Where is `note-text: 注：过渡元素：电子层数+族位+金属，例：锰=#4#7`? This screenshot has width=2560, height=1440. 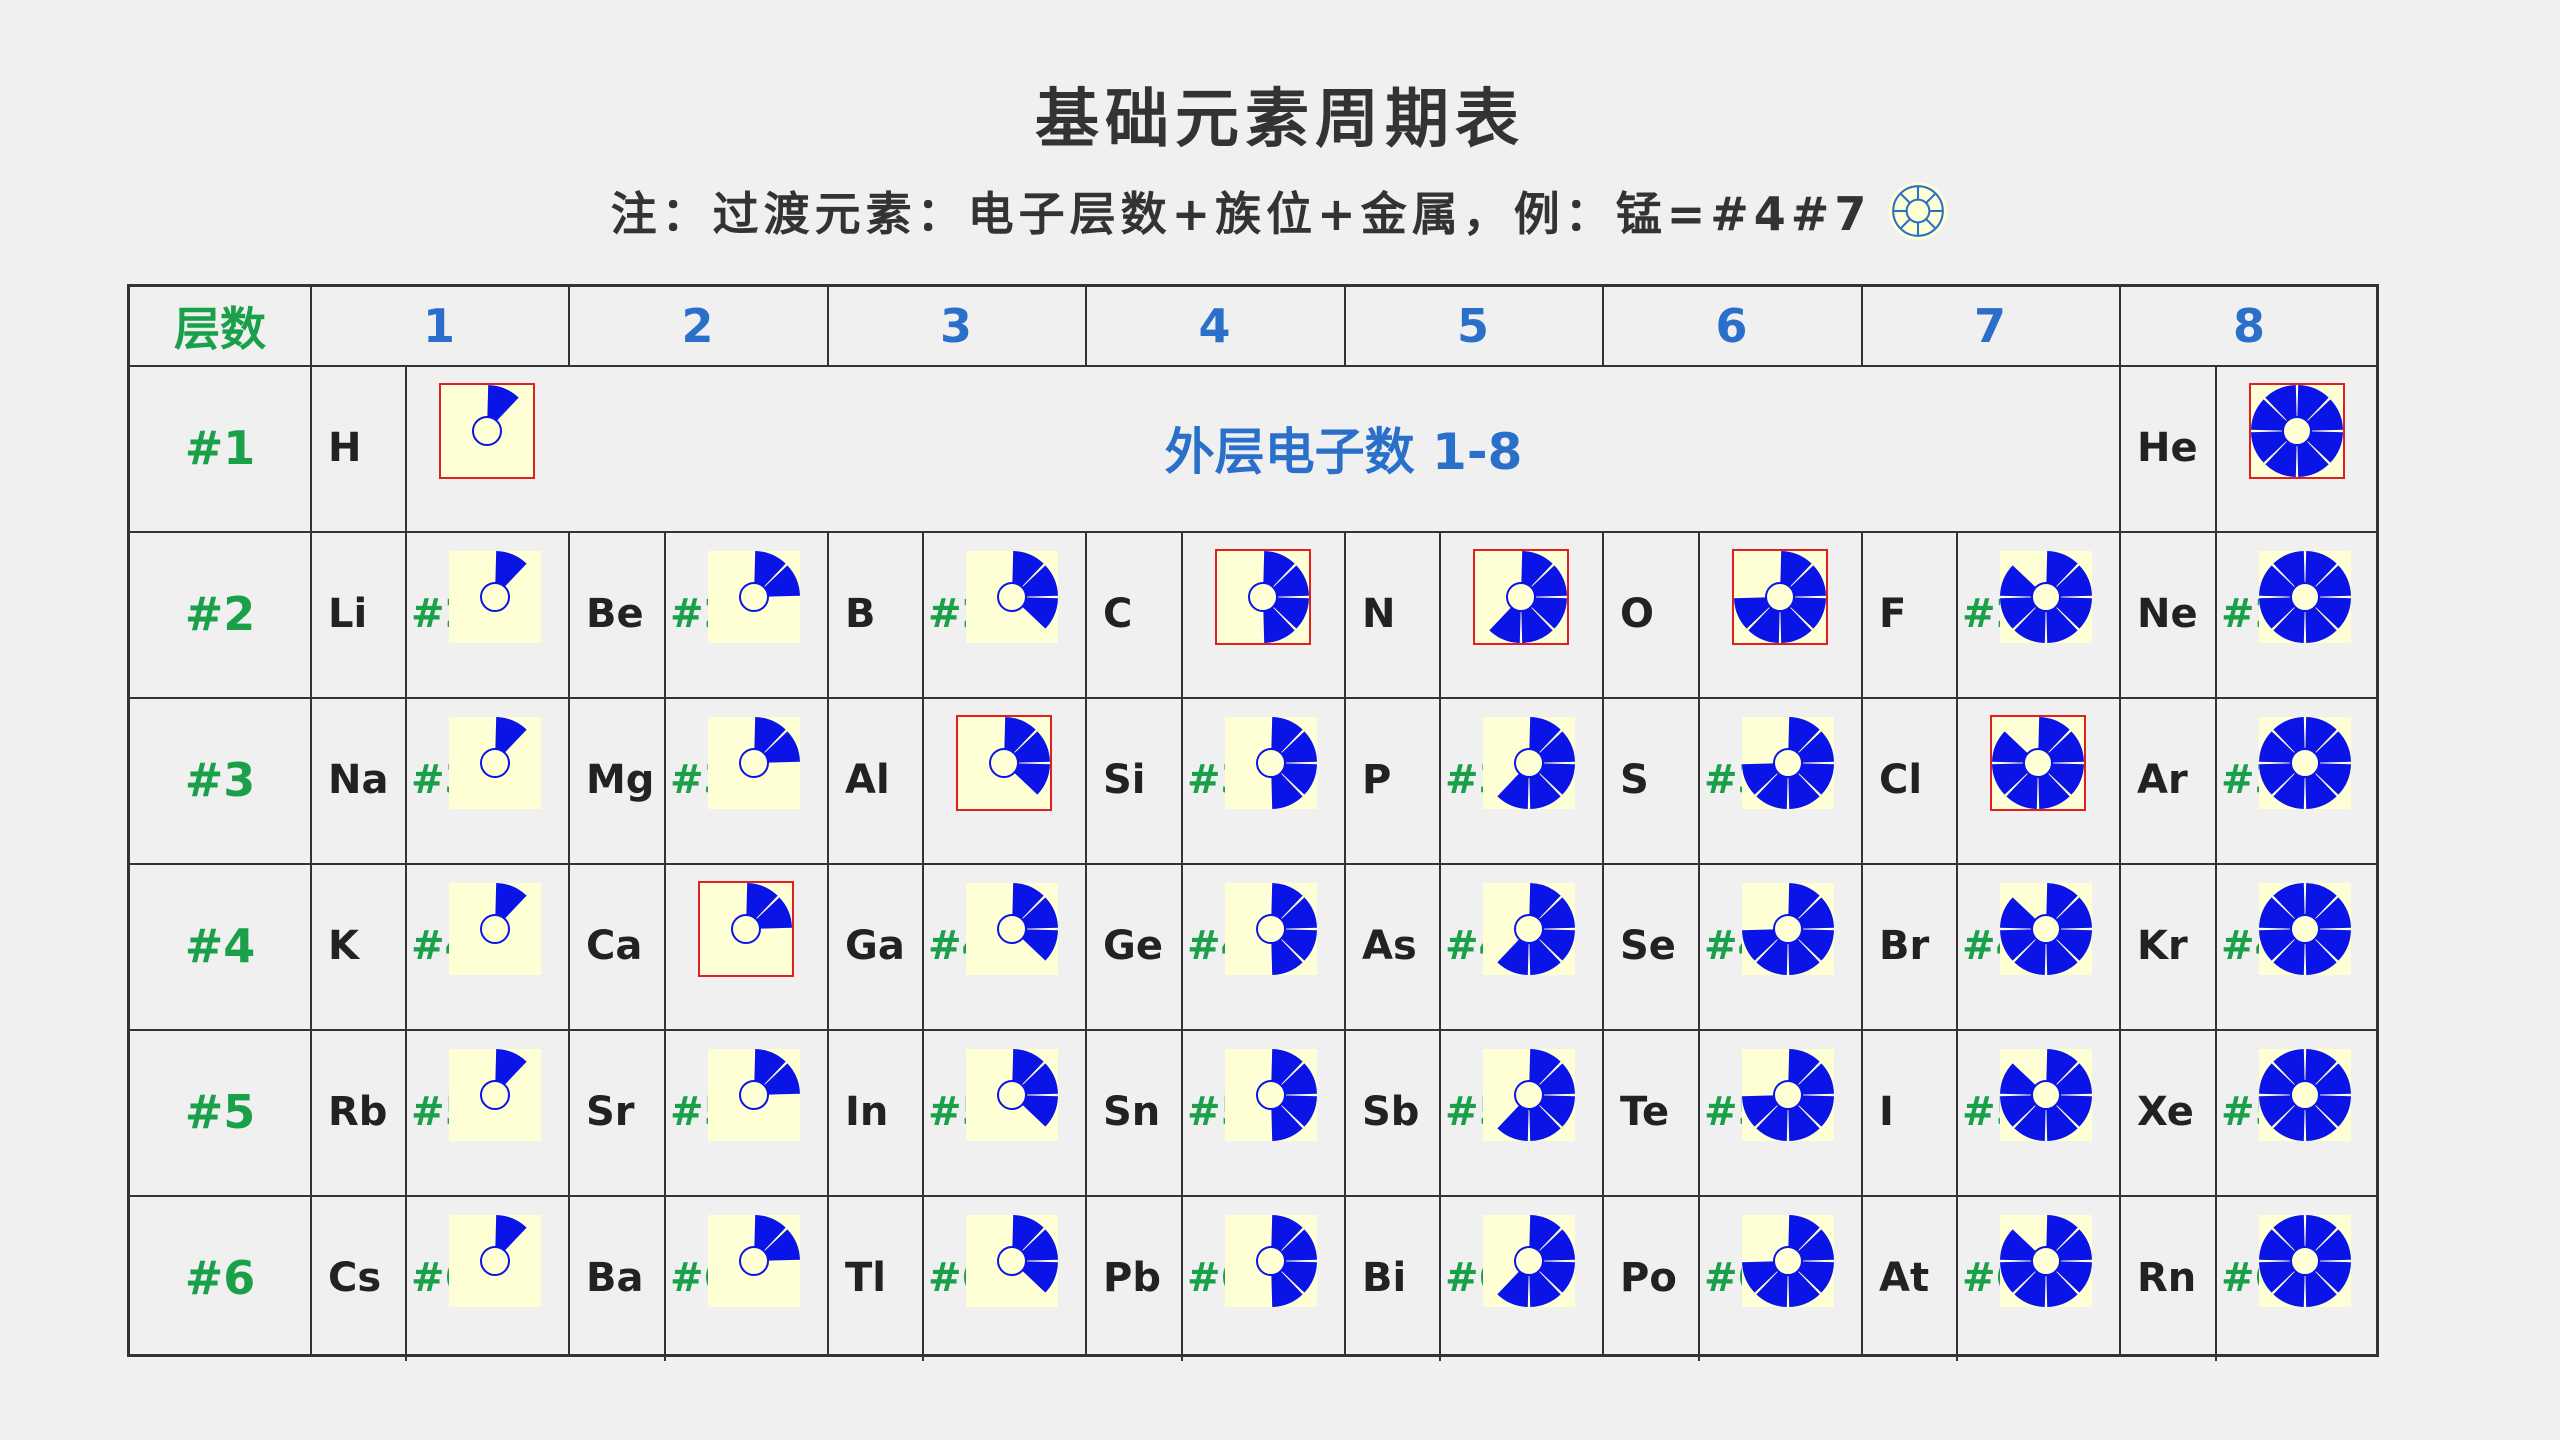
note-text: 注：过渡元素：电子层数+族位+金属，例：锰=#4#7 is located at coordinates (1241, 214).